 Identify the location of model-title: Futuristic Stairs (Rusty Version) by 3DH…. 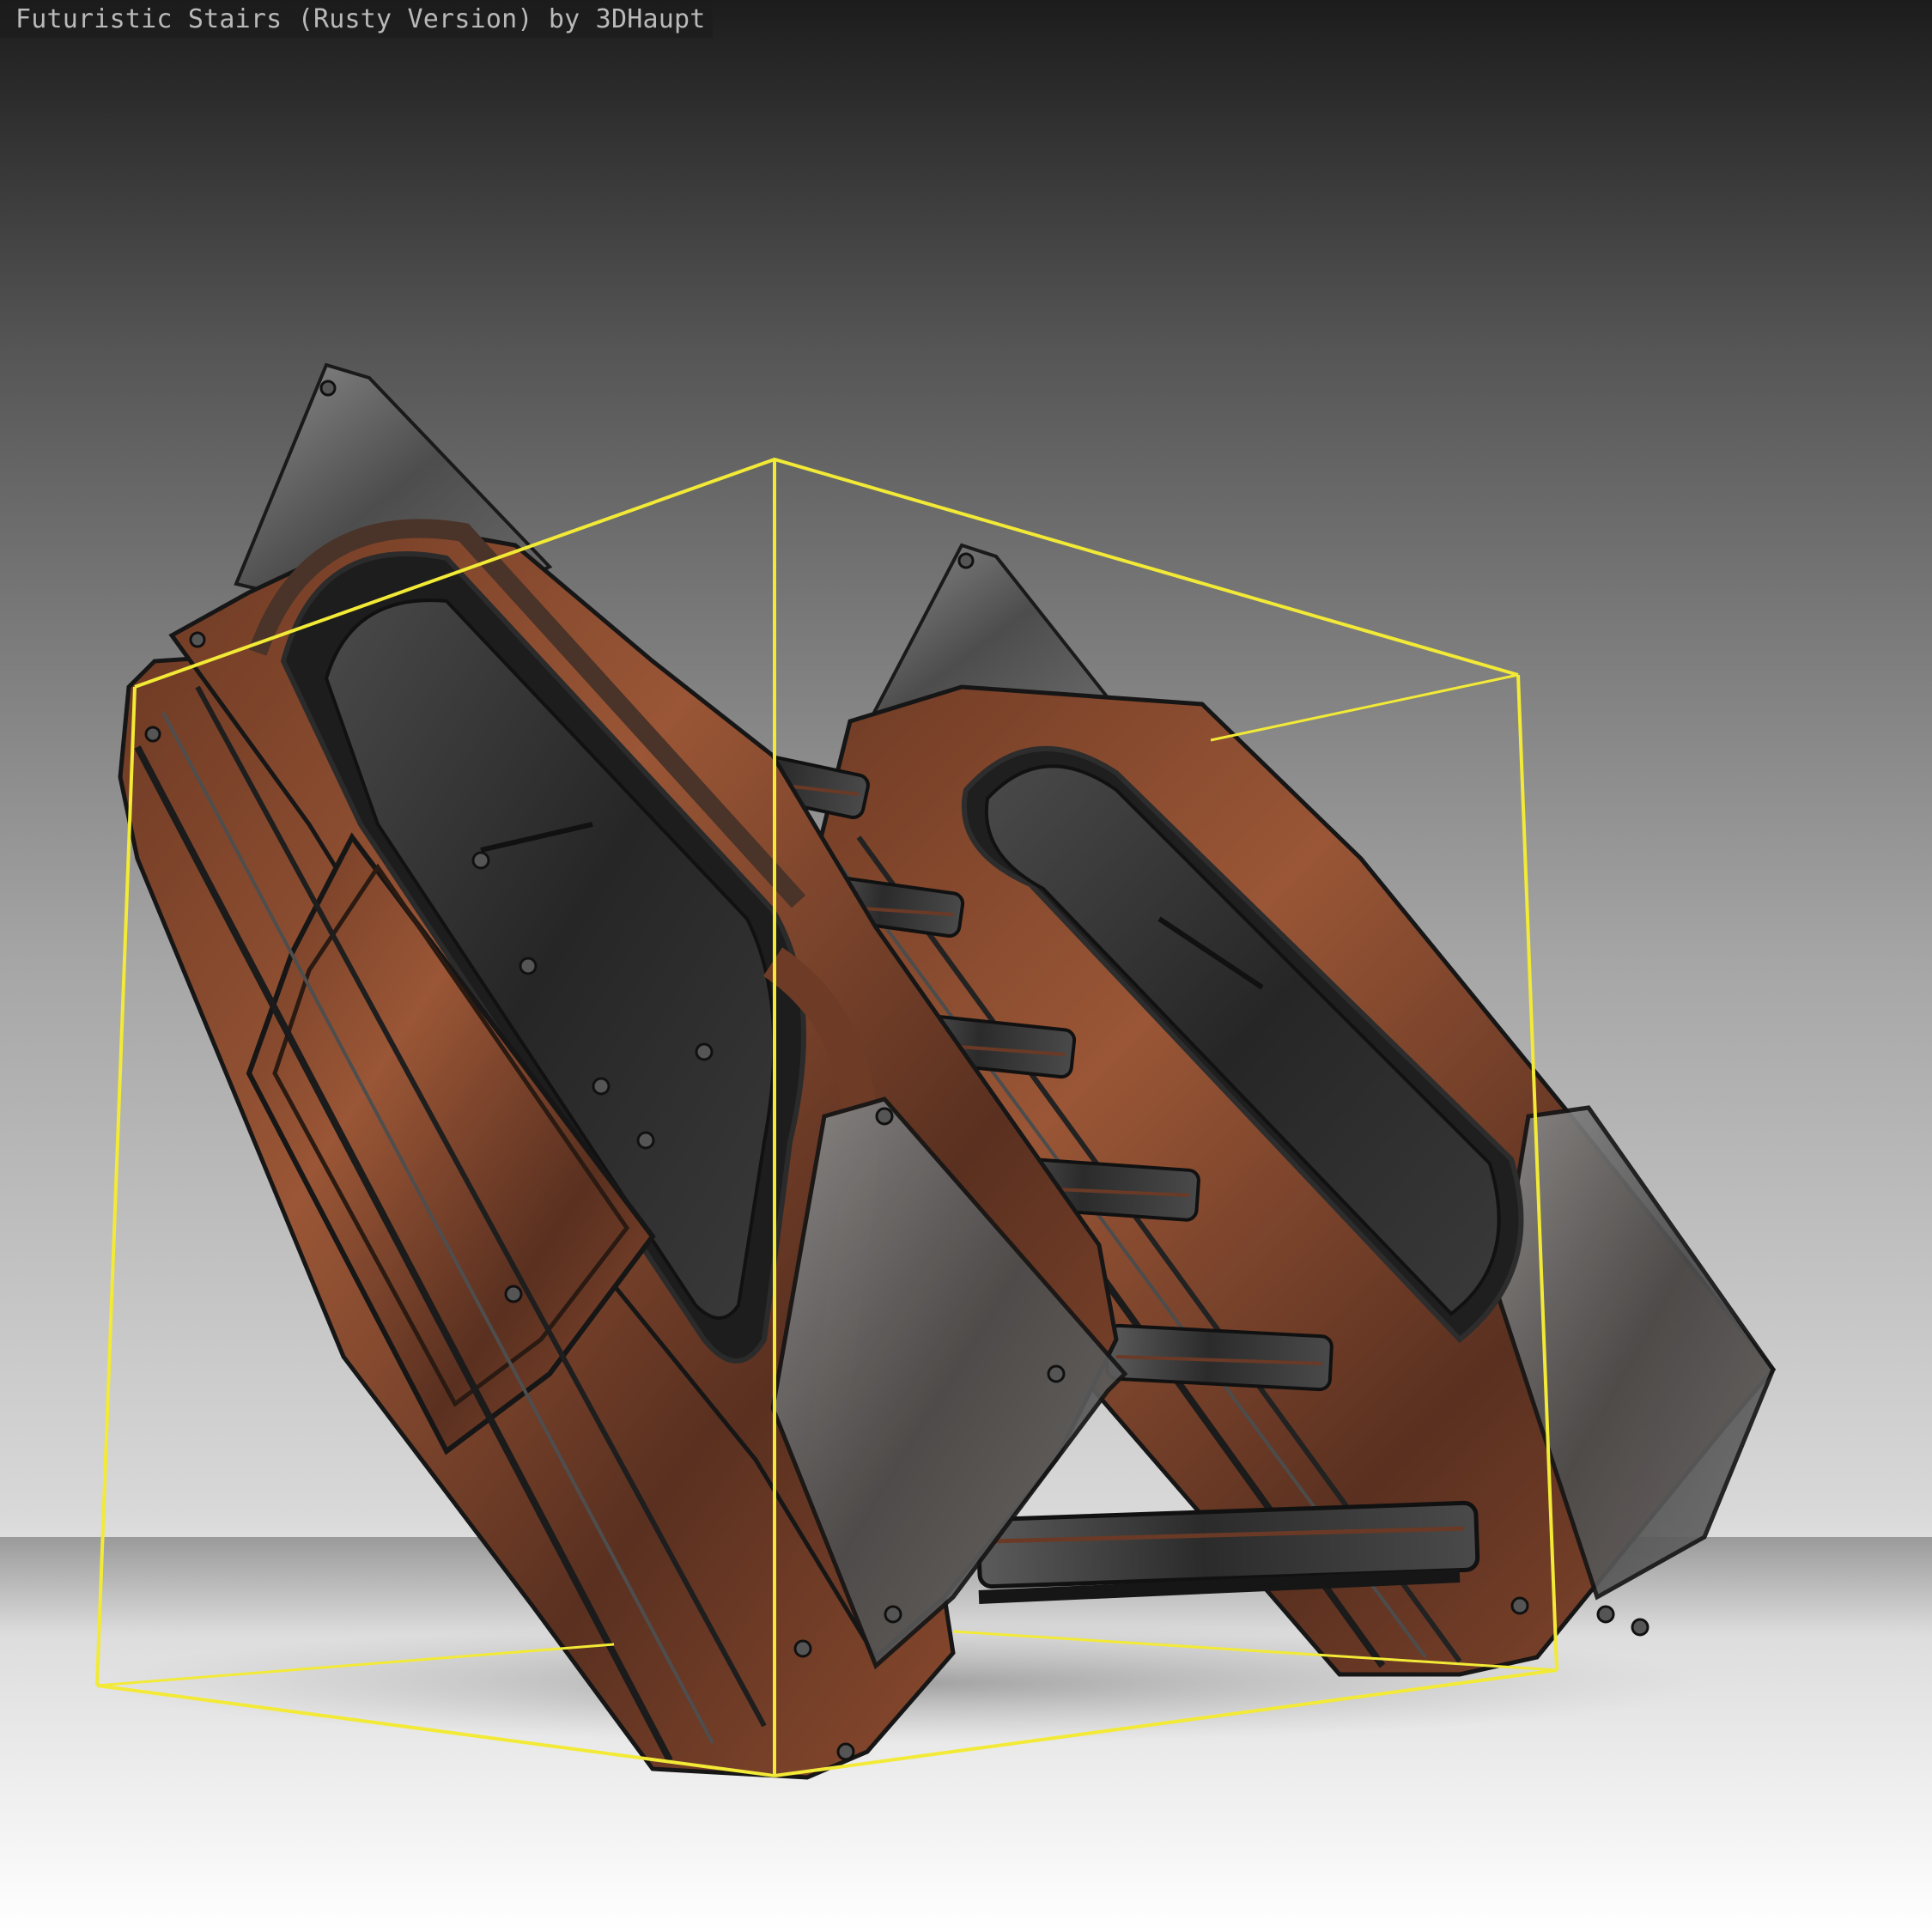
(360, 19).